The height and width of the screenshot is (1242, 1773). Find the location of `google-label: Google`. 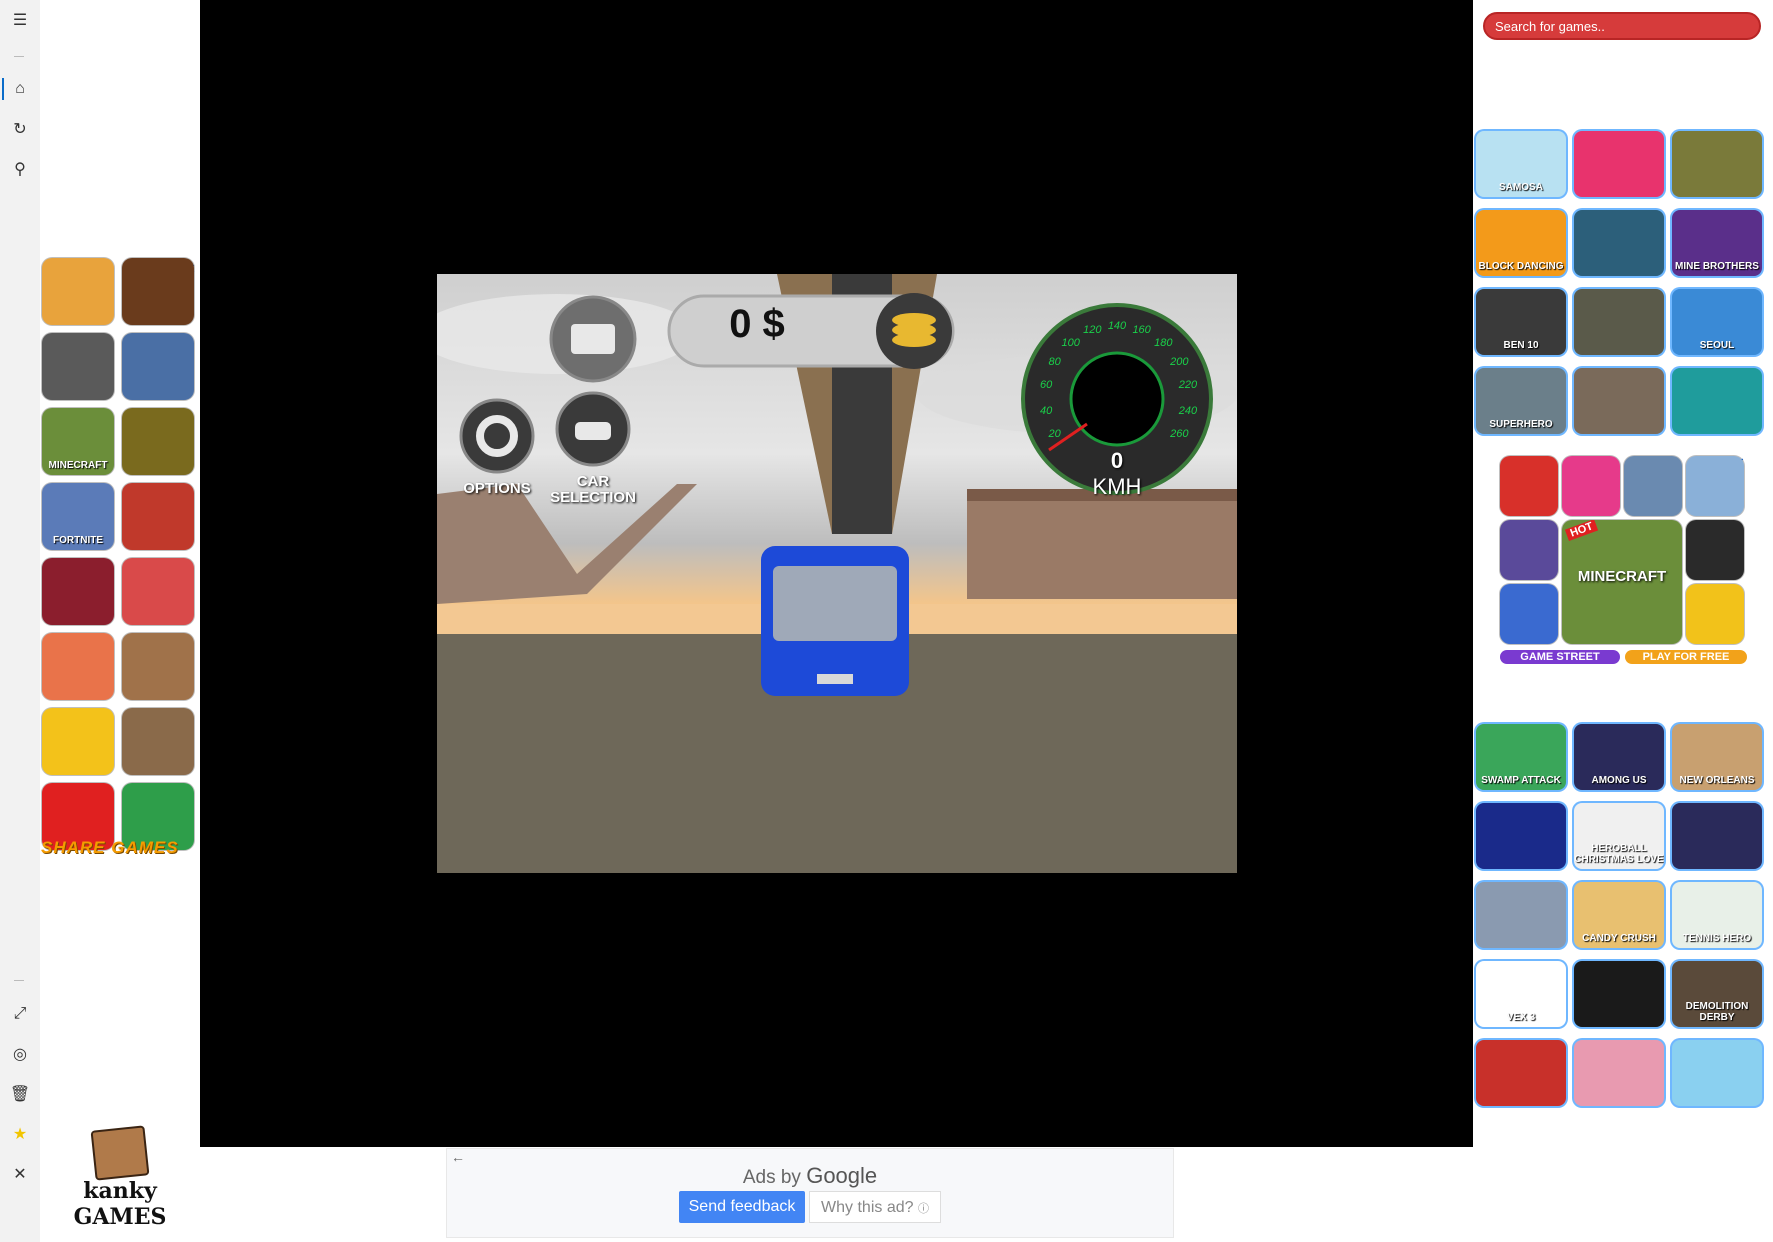

google-label: Google is located at coordinates (842, 1175).